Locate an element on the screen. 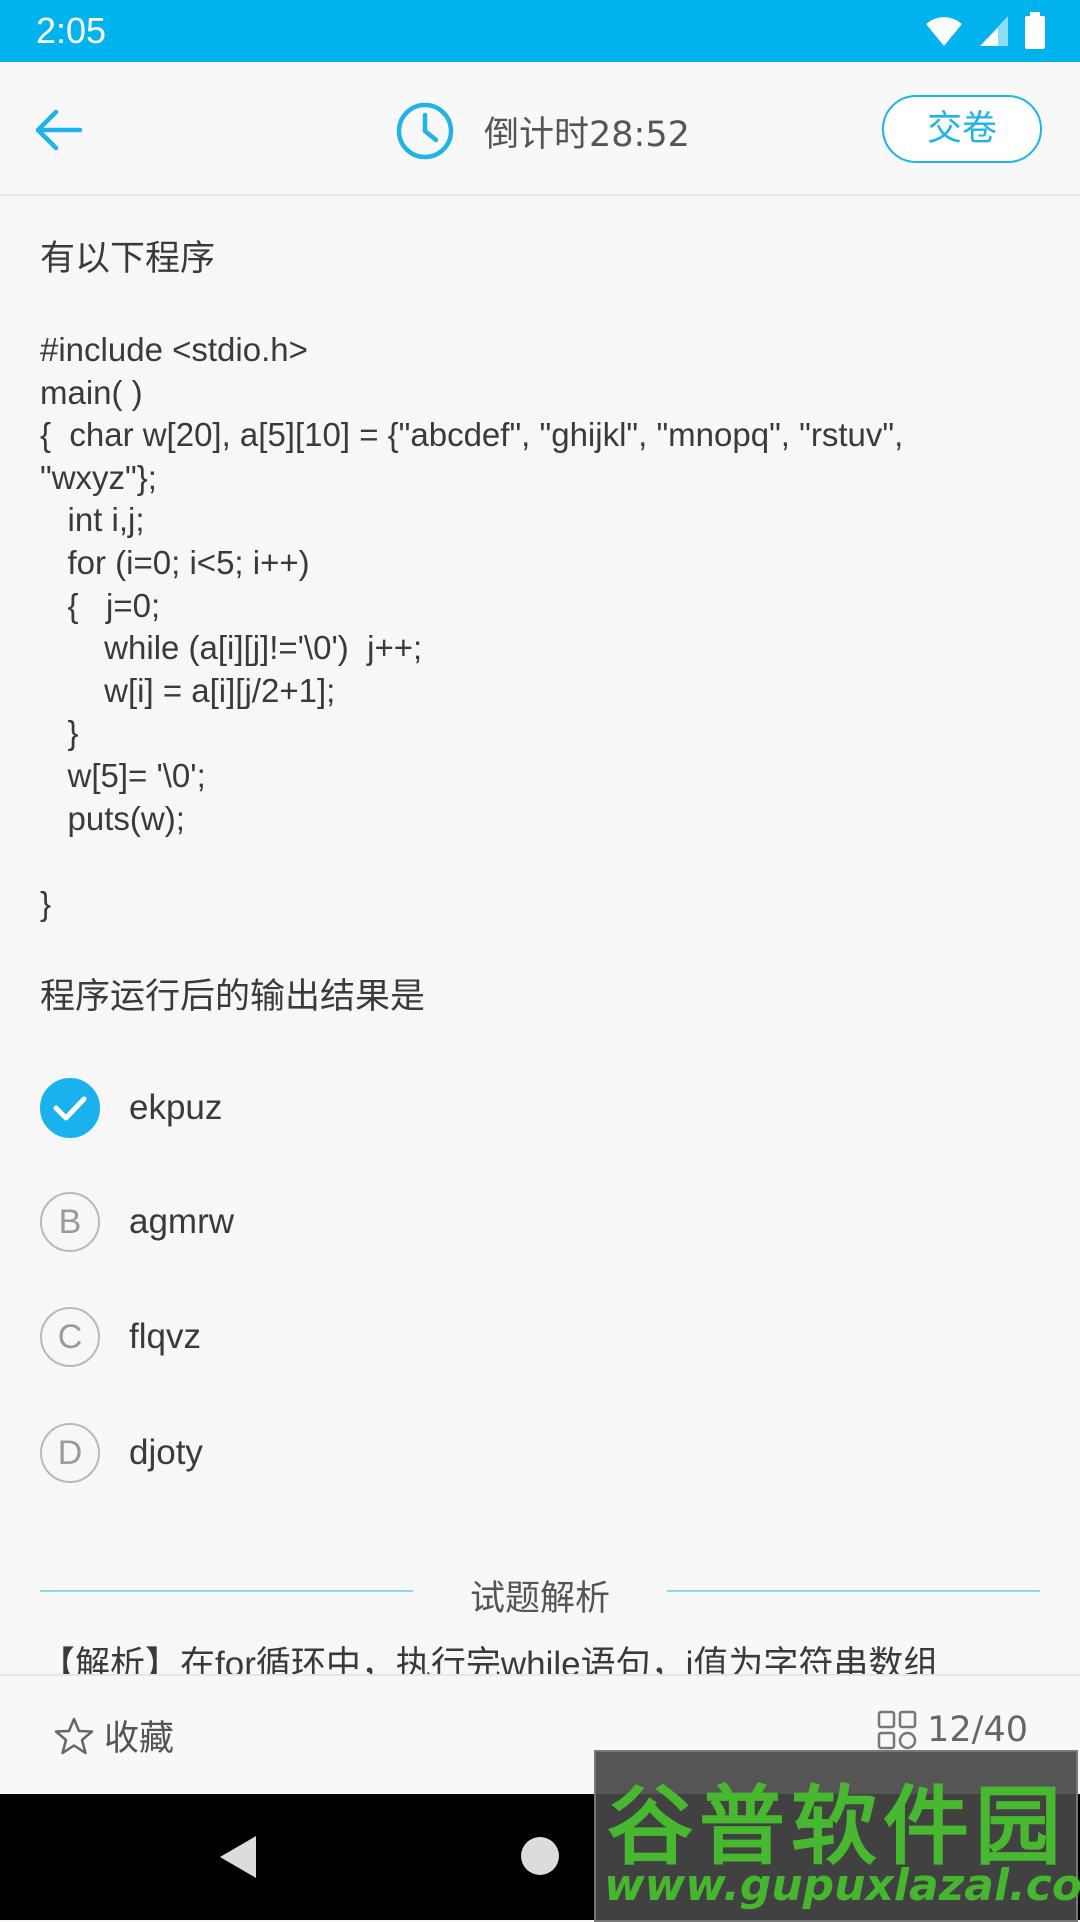  question-title: 有以下程序 is located at coordinates (128, 258).